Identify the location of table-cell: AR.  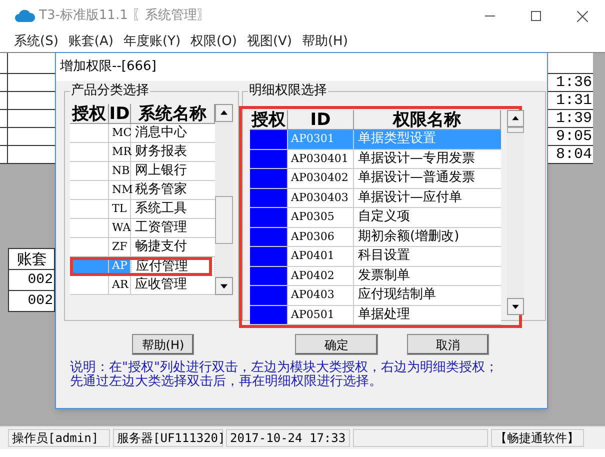
(120, 285).